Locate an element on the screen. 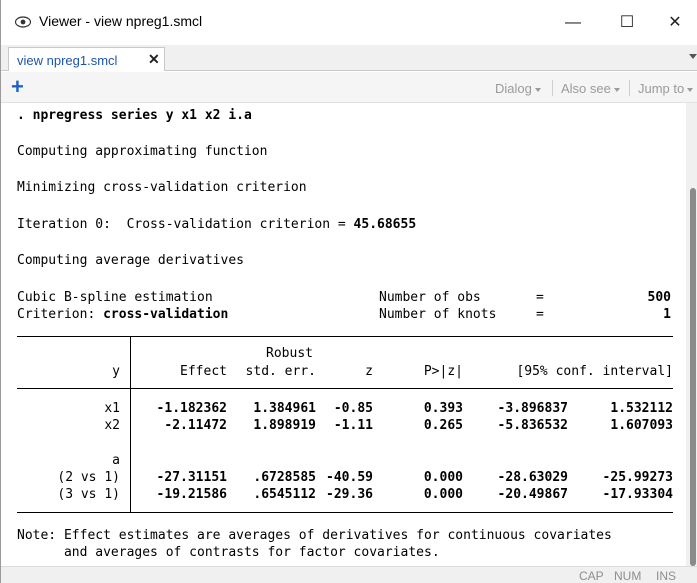  tab-strip: view npreg1.smcl ✕ is located at coordinates (349, 58).